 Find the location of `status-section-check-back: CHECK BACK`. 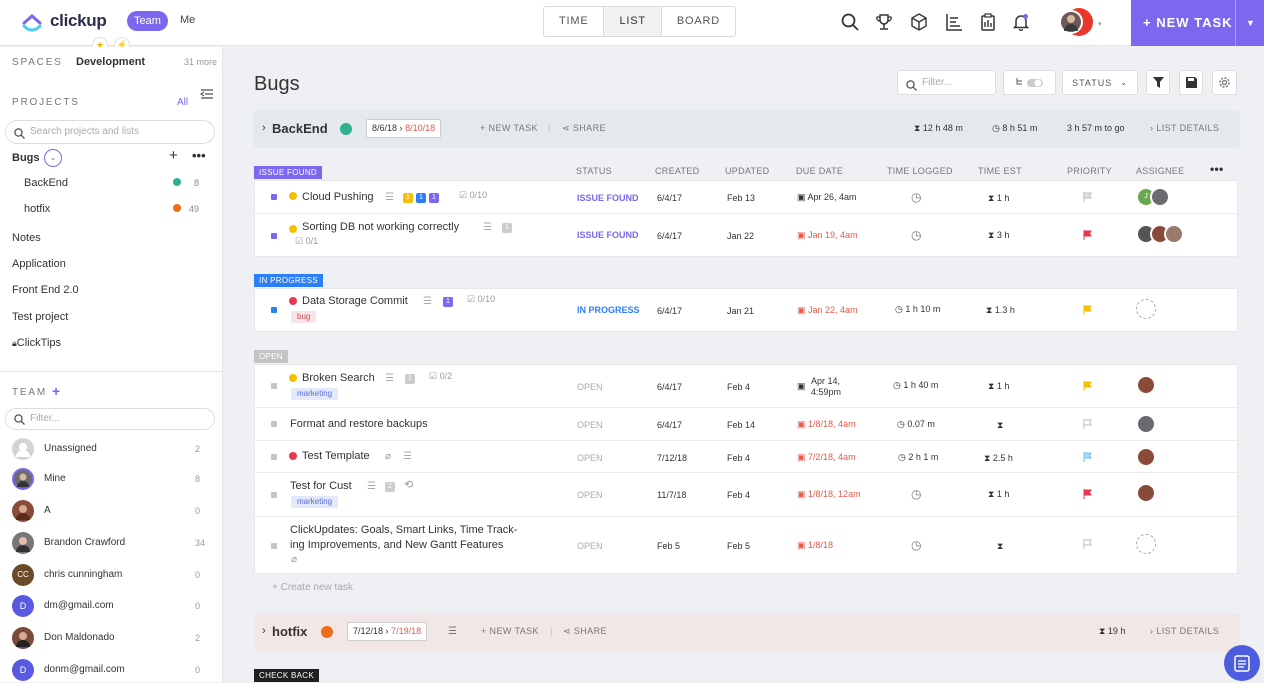

status-section-check-back: CHECK BACK is located at coordinates (287, 675).